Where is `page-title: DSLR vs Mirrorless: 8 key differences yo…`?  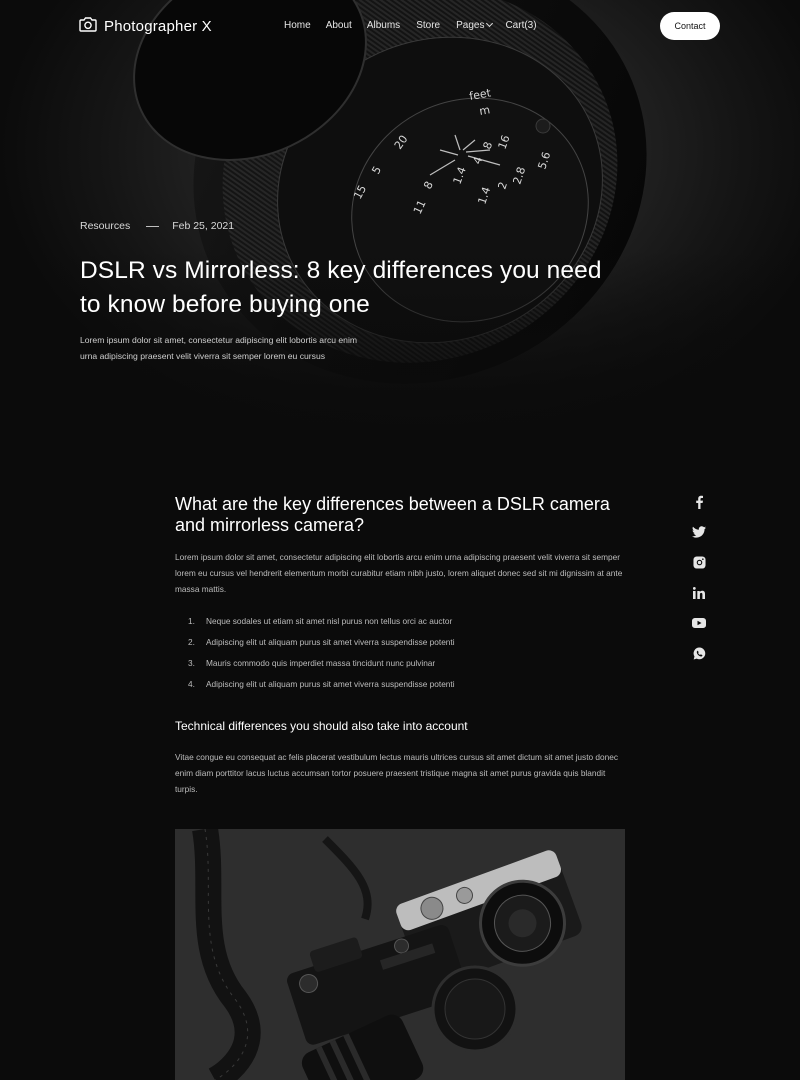 page-title: DSLR vs Mirrorless: 8 key differences yo… is located at coordinates (341, 287).